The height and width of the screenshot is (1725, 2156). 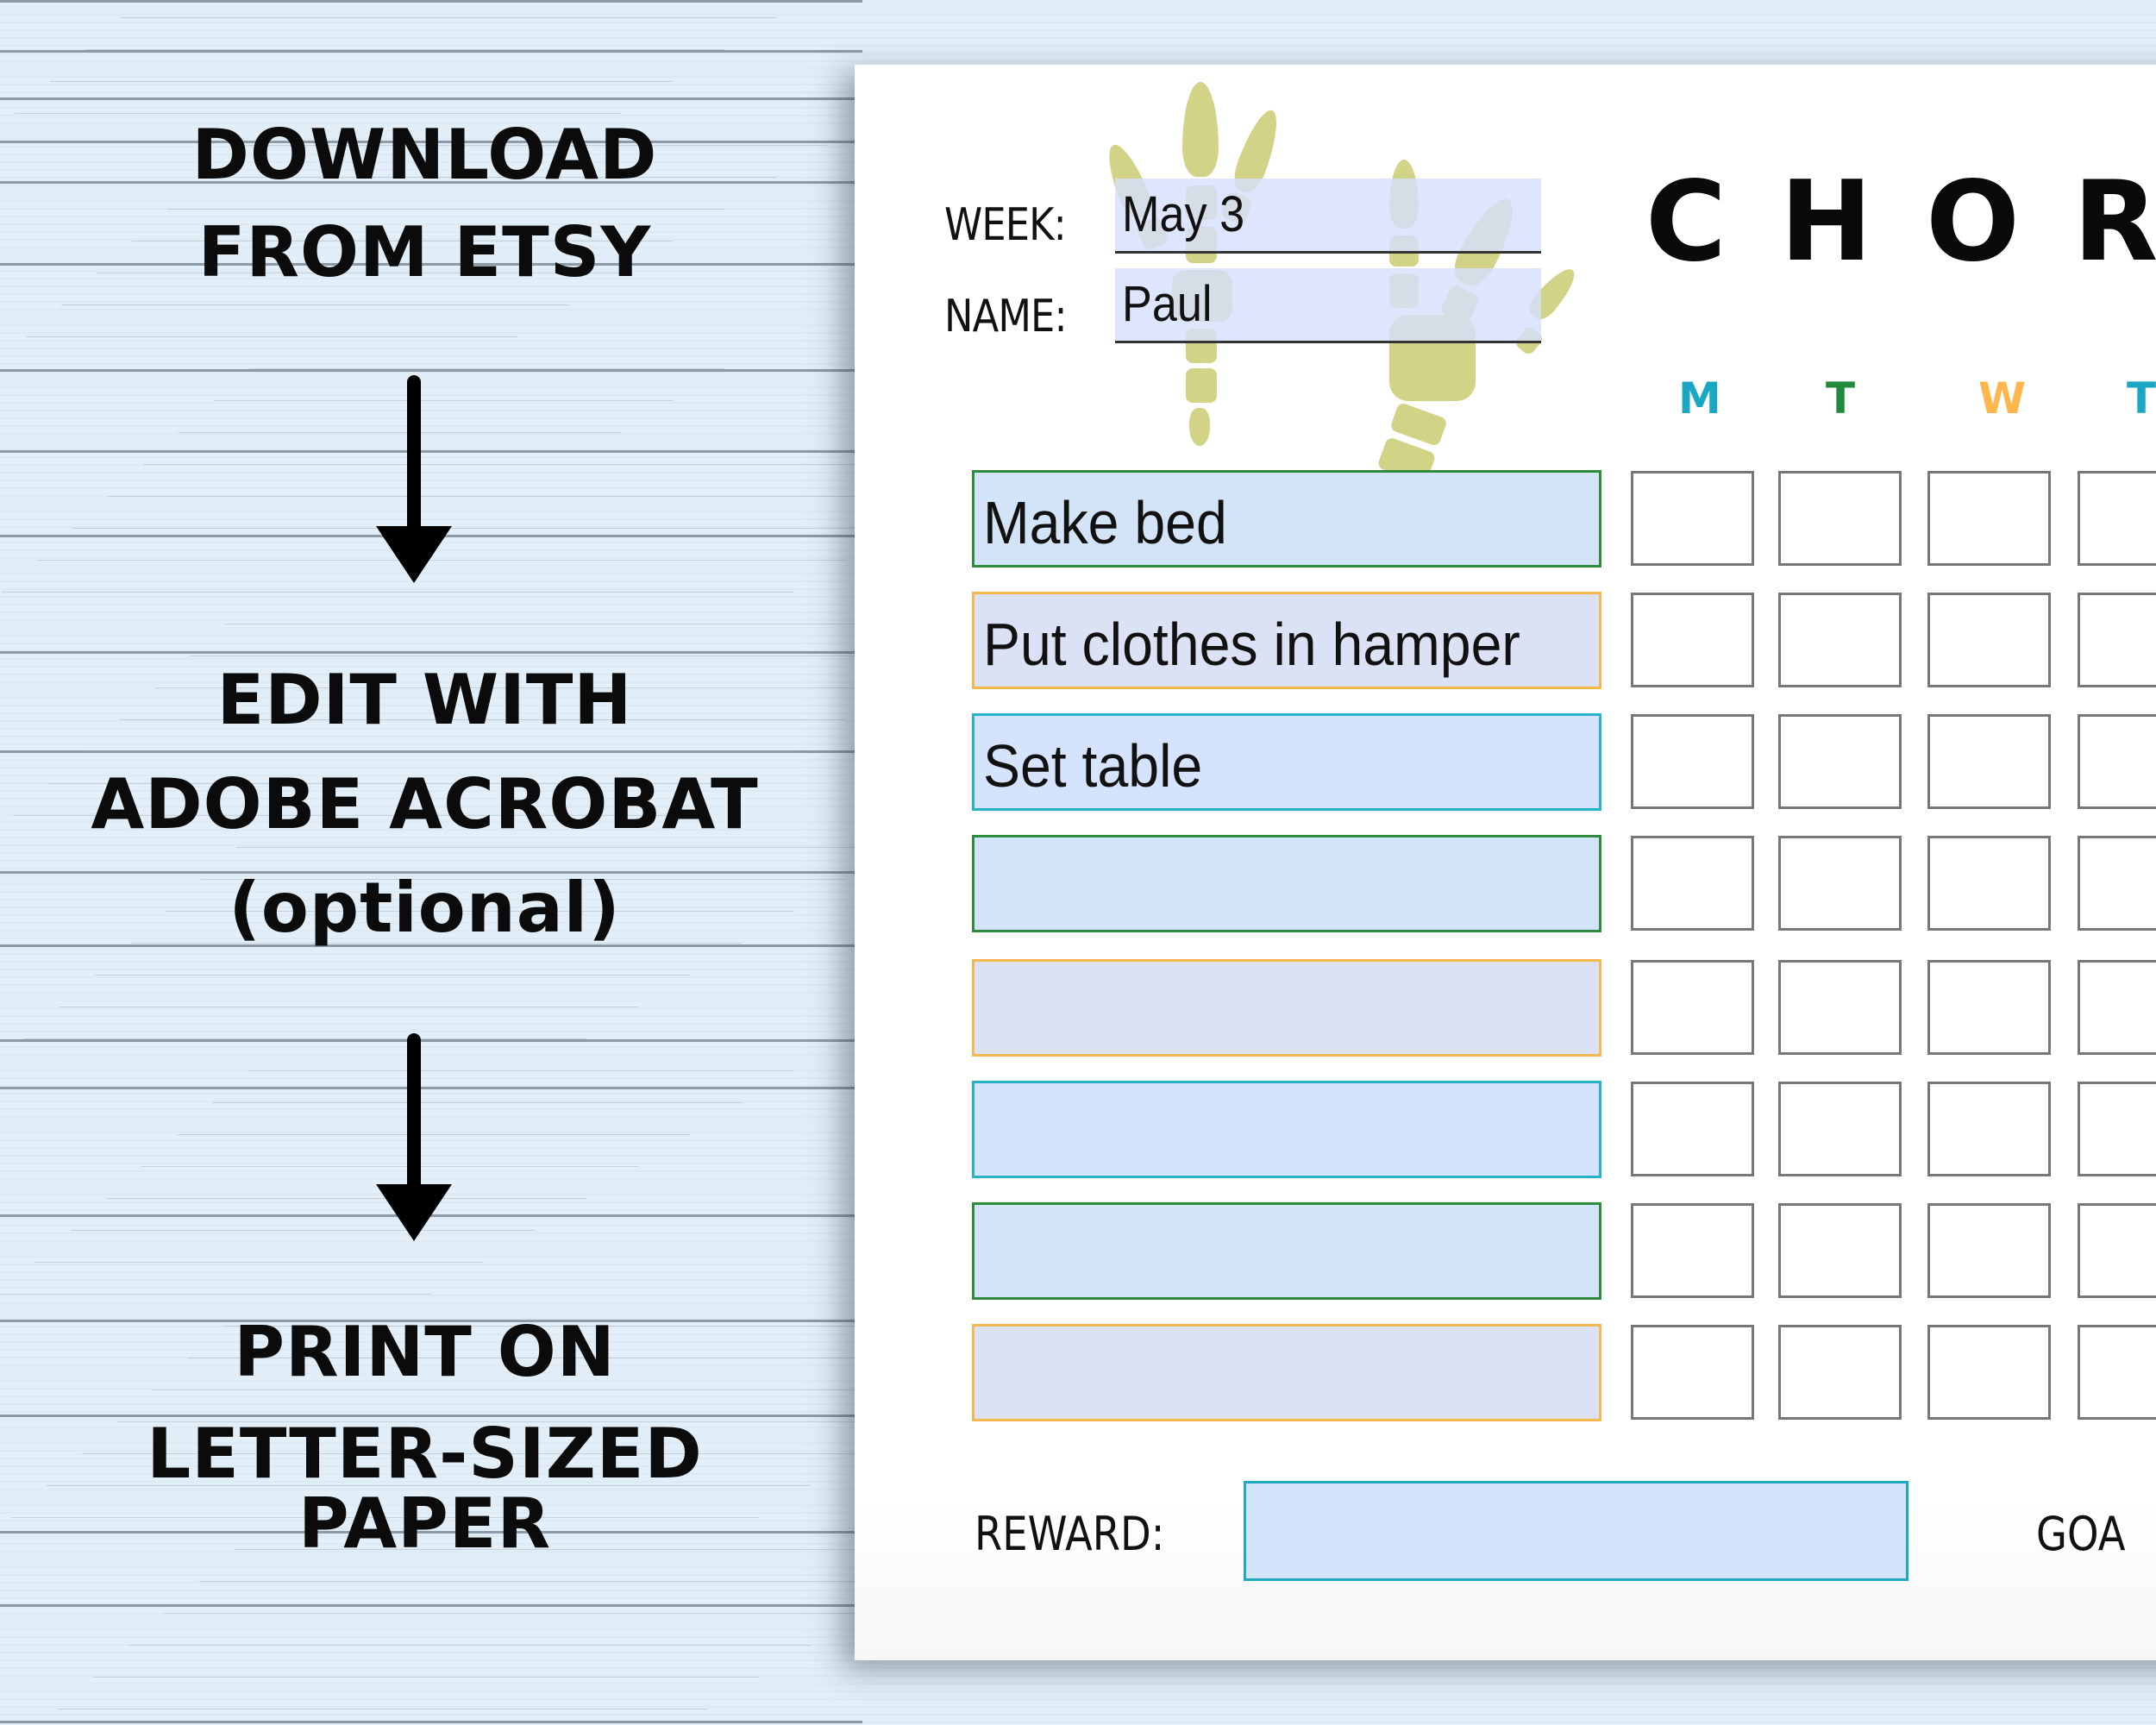 I want to click on chore-text: Put clothes in hamper, so click(x=1251, y=645).